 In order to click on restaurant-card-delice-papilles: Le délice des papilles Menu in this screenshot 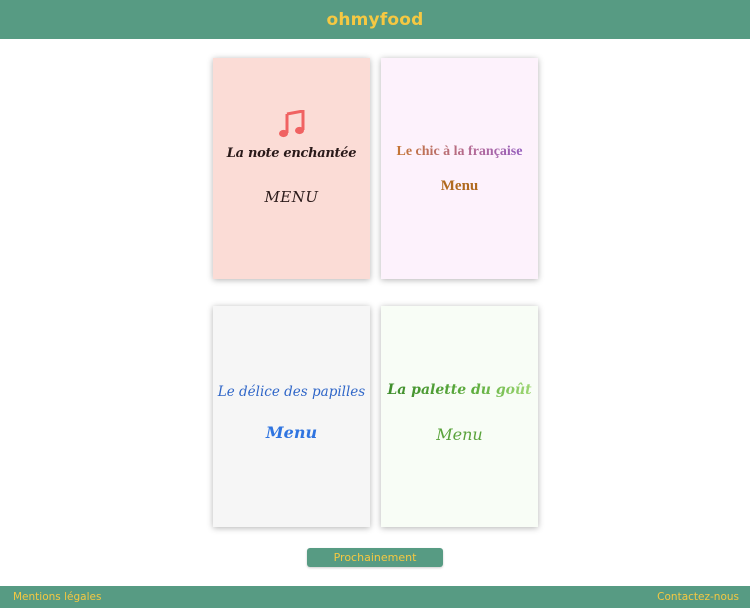, I will do `click(291, 416)`.